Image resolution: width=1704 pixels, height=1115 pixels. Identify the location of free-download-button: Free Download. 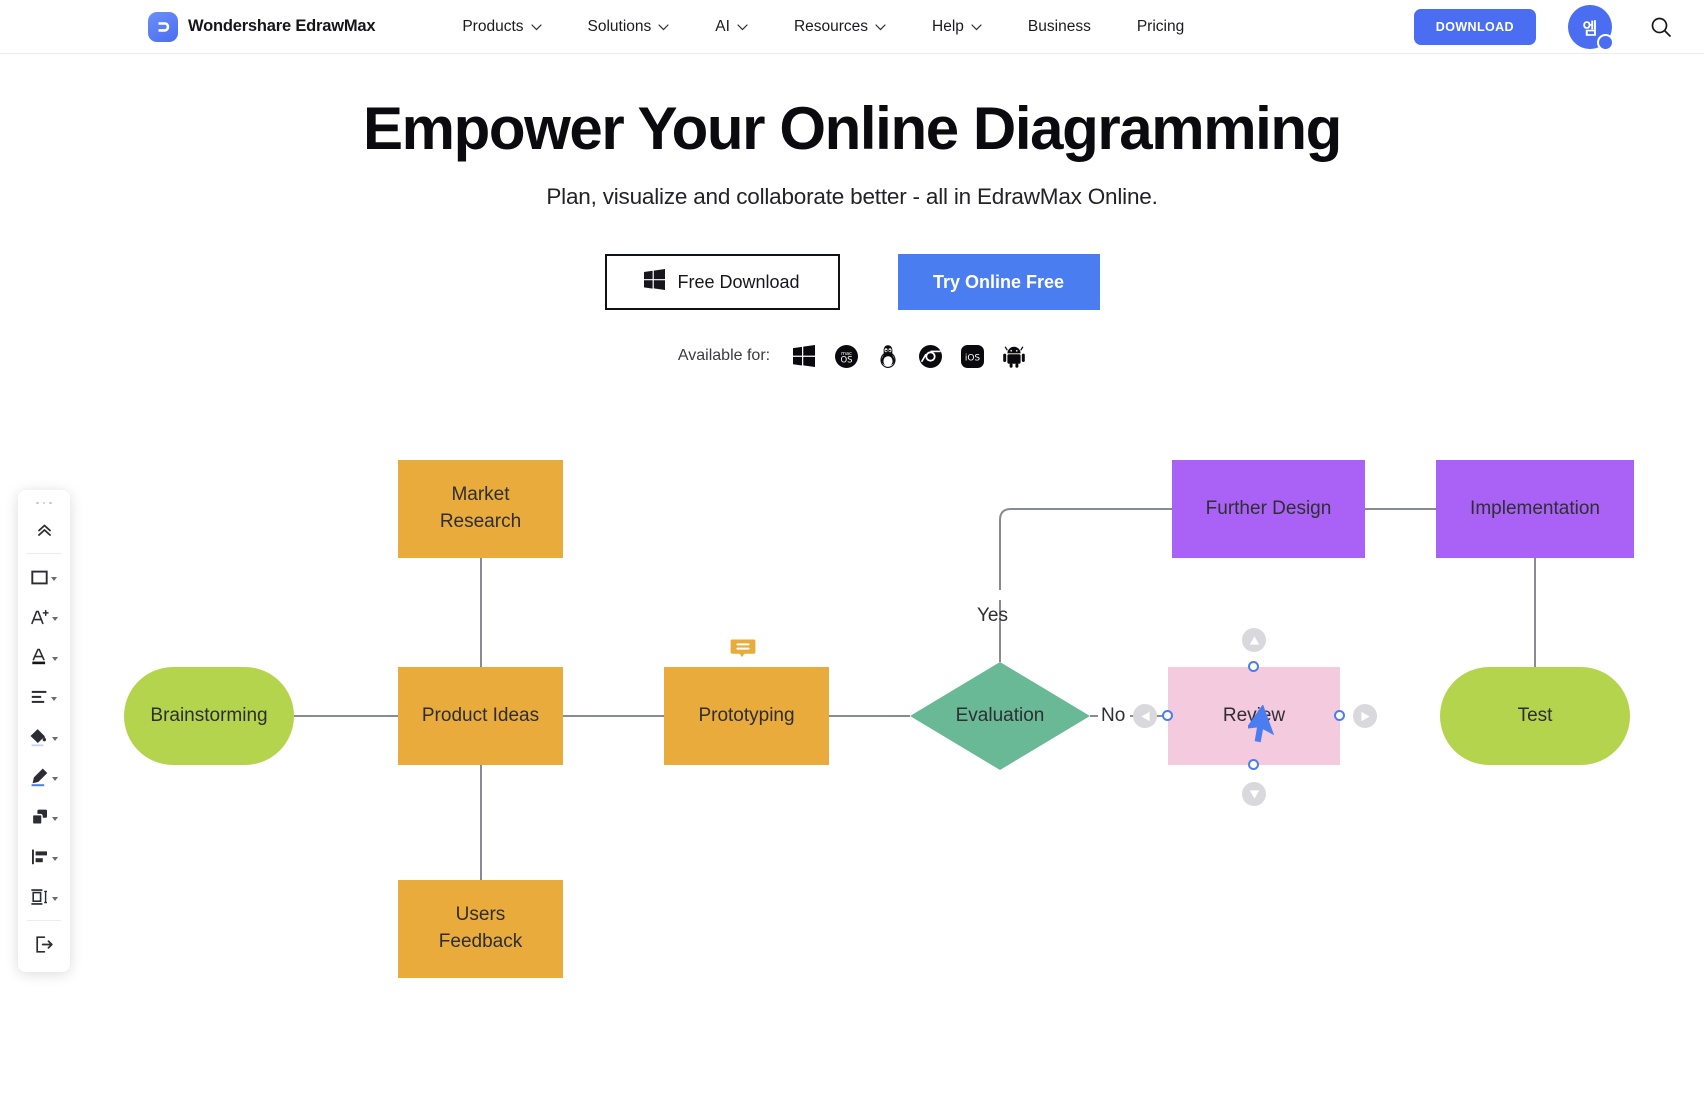
(722, 282).